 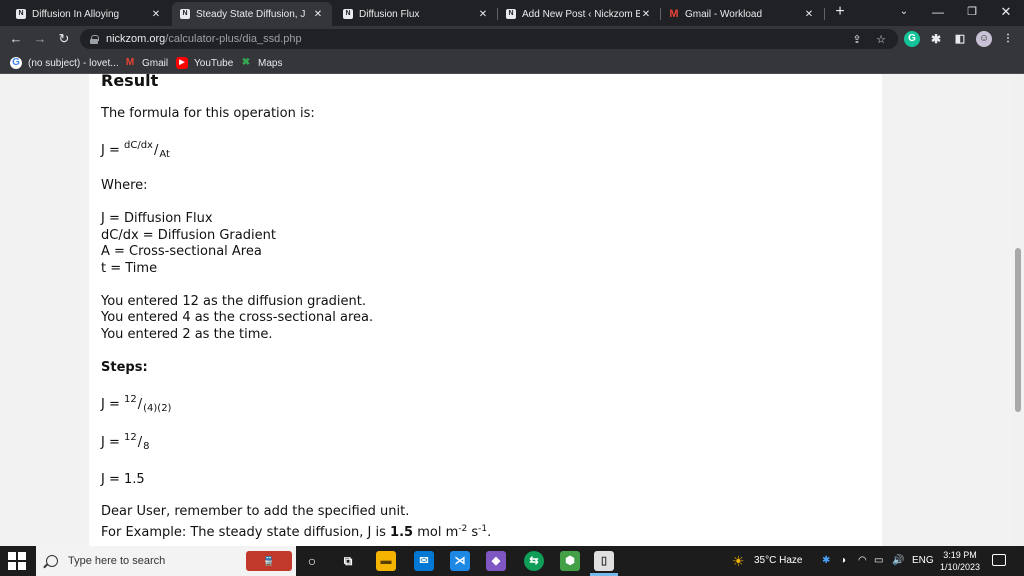 What do you see at coordinates (938, 12) in the screenshot?
I see `minimize-button: —` at bounding box center [938, 12].